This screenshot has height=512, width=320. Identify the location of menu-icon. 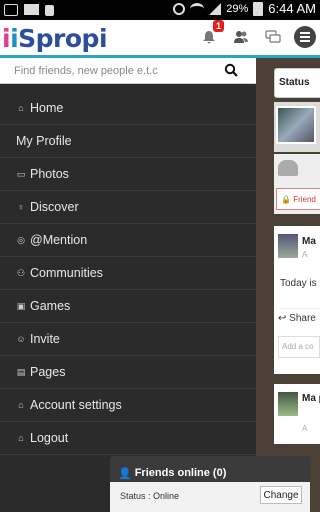
(305, 37).